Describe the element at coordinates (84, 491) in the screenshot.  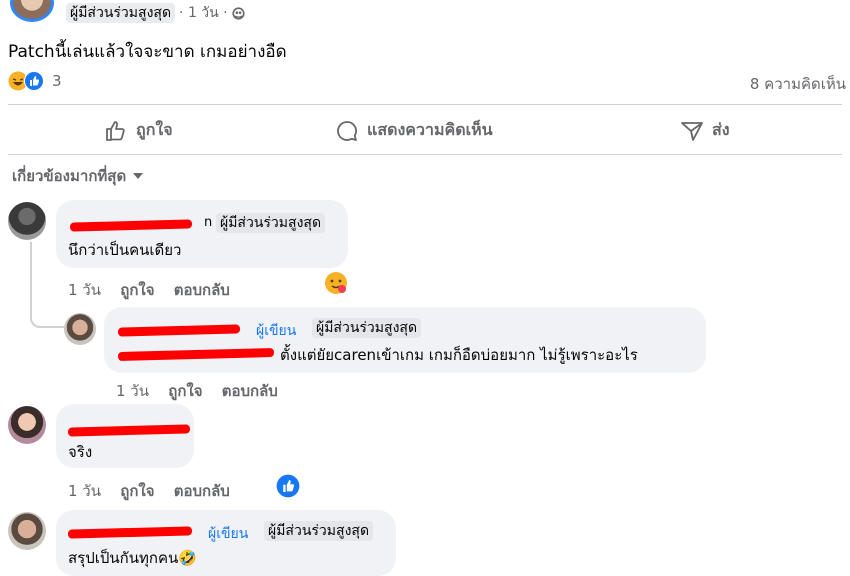
I see `comment-3-time: 1 วัน` at that location.